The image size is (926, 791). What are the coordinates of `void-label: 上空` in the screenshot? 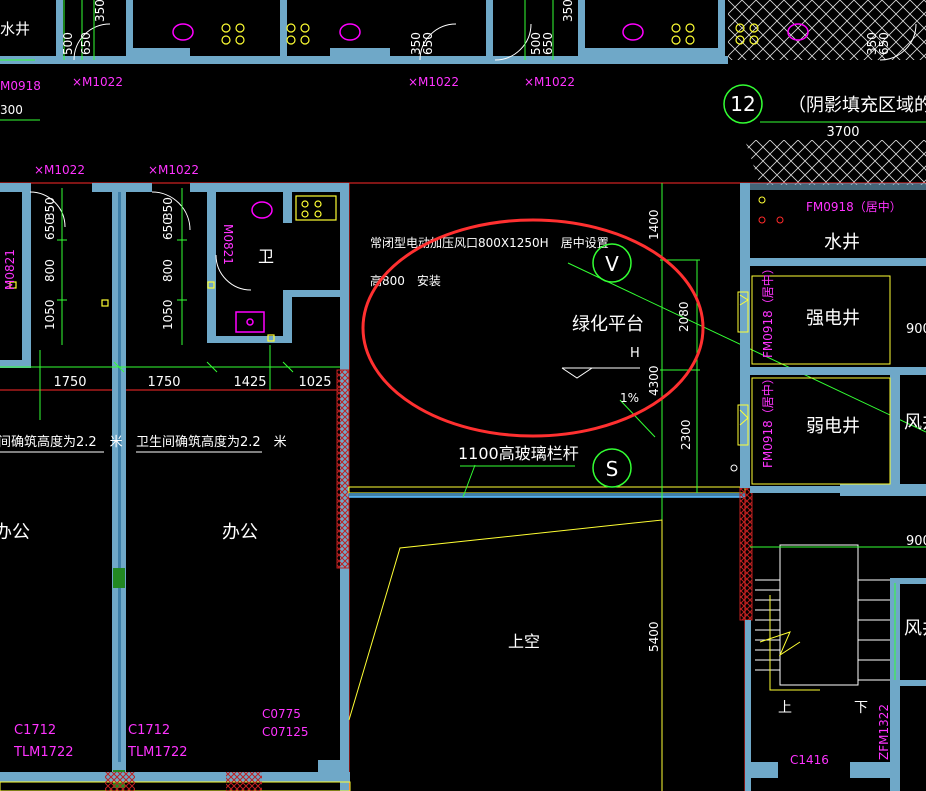 It's located at (524, 641).